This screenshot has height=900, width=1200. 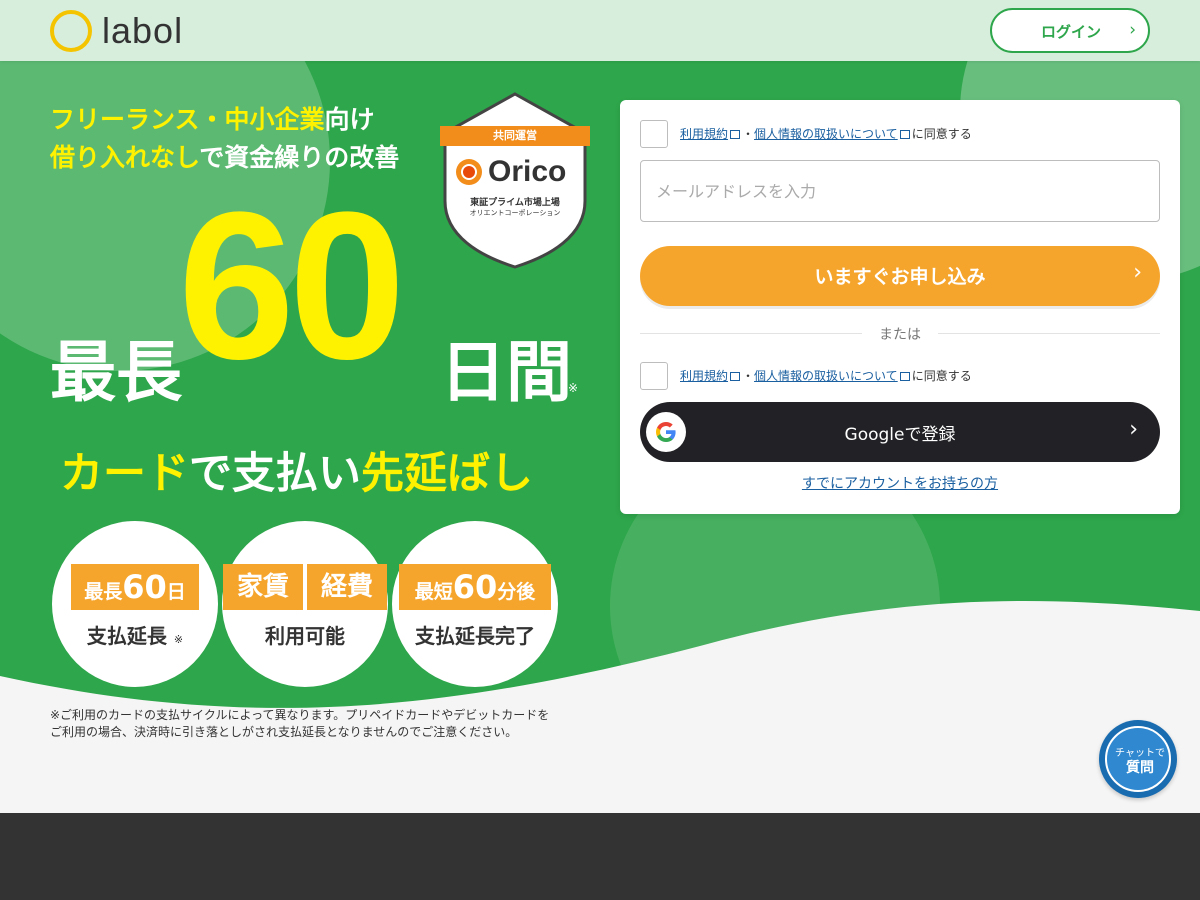 What do you see at coordinates (475, 636) in the screenshot?
I see `feature-caption: 支払延長完了` at bounding box center [475, 636].